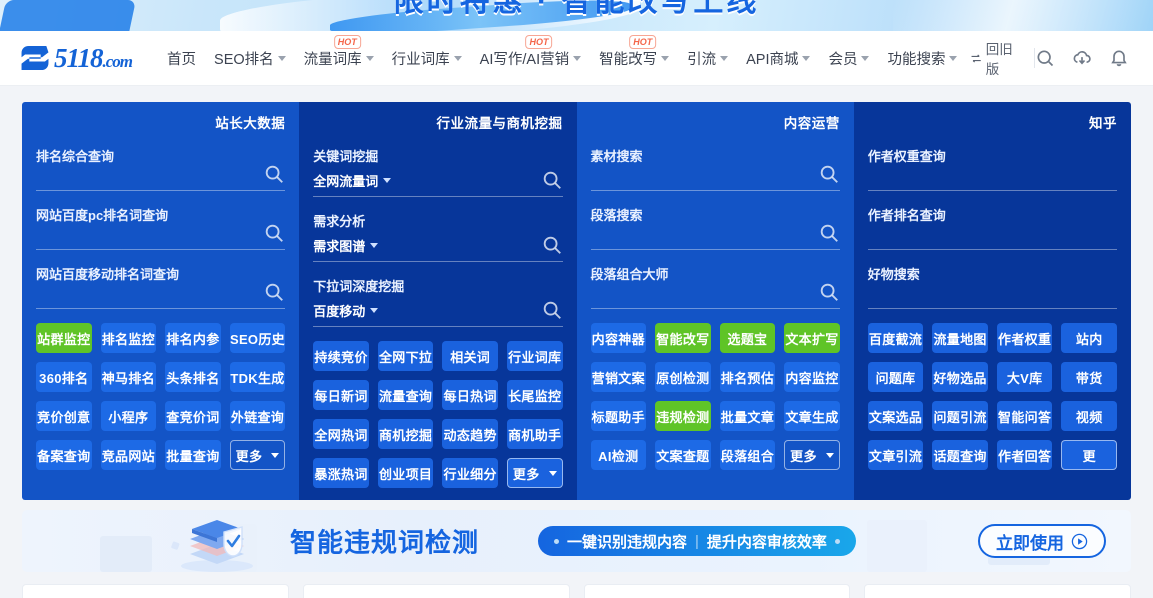 The height and width of the screenshot is (598, 1153). Describe the element at coordinates (960, 455) in the screenshot. I see `tag-button: 话题查询` at that location.